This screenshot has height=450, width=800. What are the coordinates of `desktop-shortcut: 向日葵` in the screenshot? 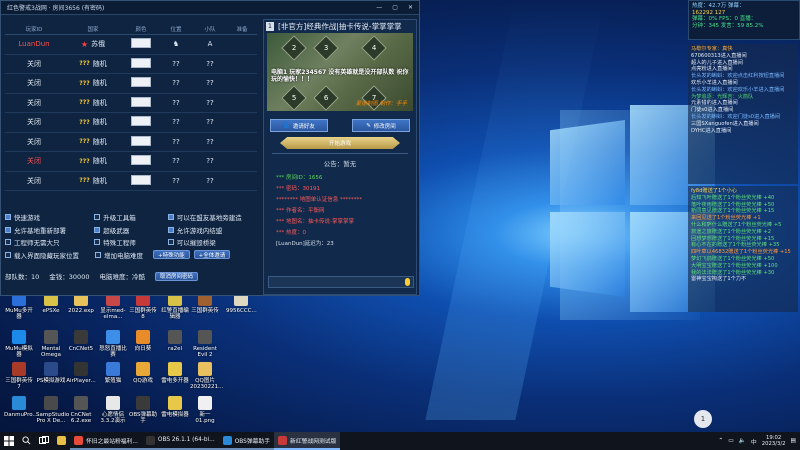 It's located at (143, 346).